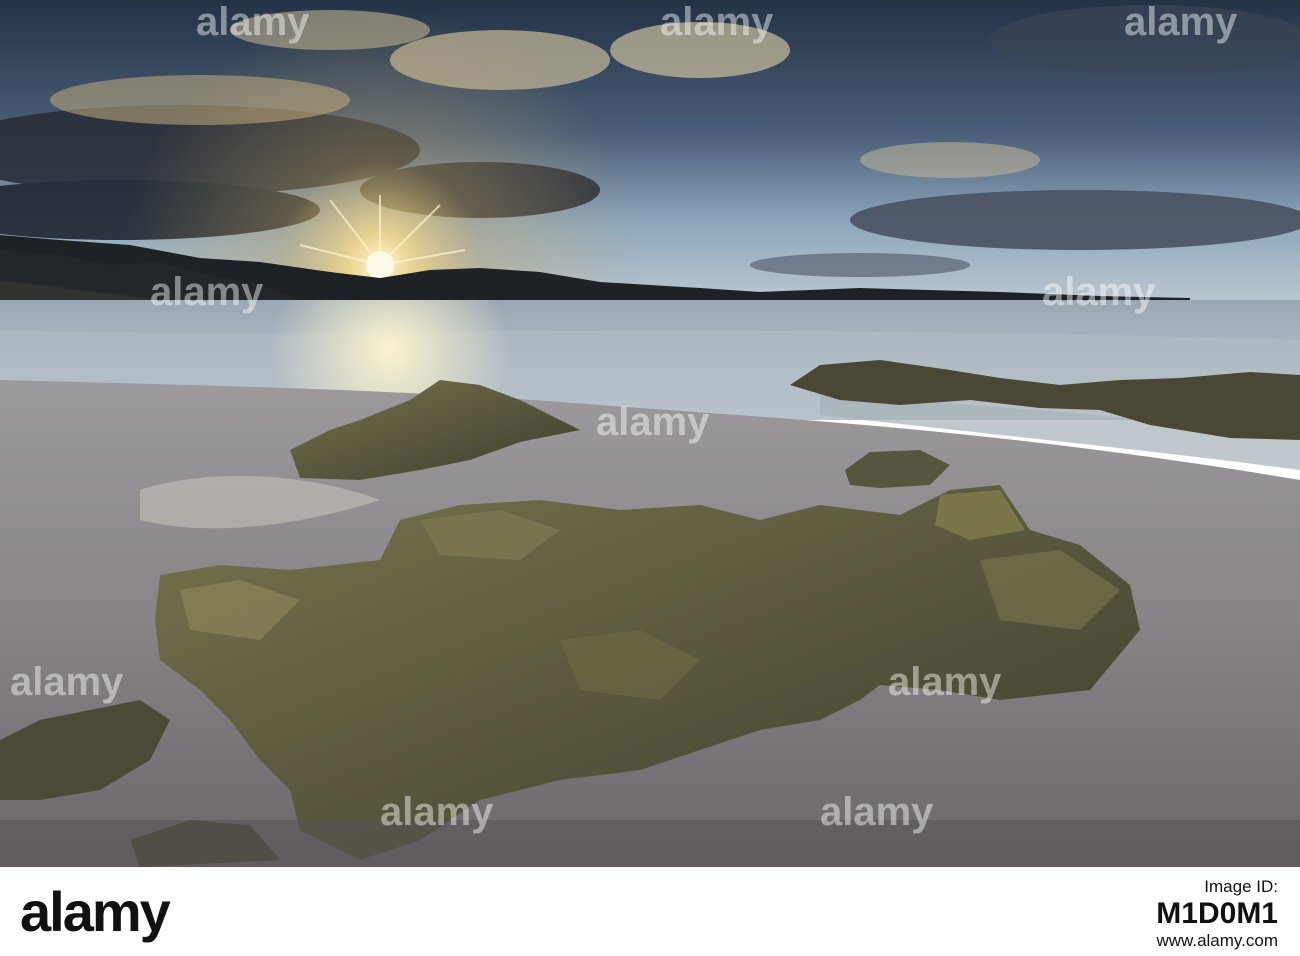 The height and width of the screenshot is (956, 1300). I want to click on footer-bar: alamy Image ID: M1D0M1 www.alamy.com, so click(650, 911).